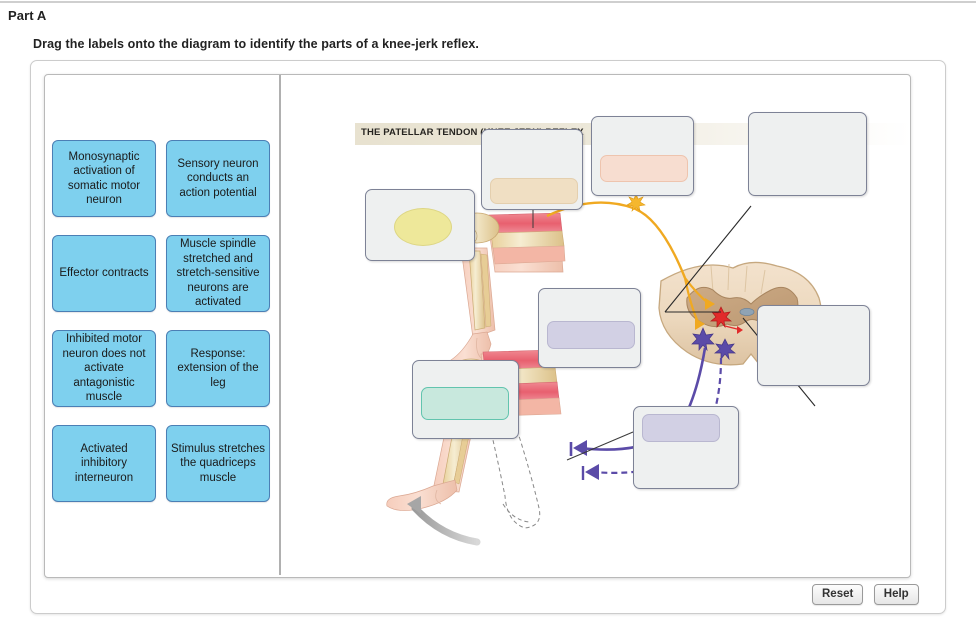  Describe the element at coordinates (532, 169) in the screenshot. I see `drop-target-quadriceps` at that location.